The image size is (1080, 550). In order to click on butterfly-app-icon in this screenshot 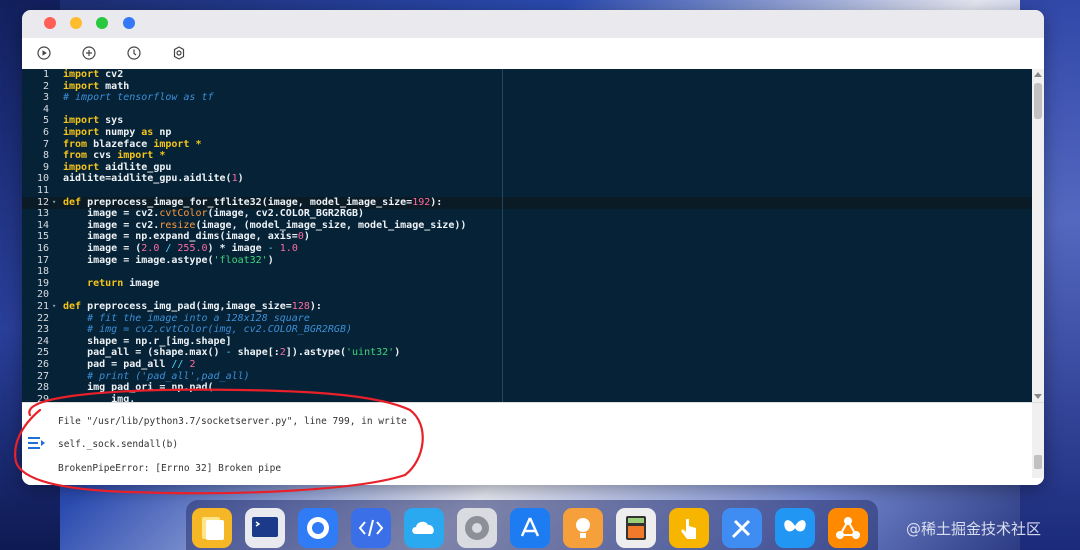, I will do `click(795, 528)`.